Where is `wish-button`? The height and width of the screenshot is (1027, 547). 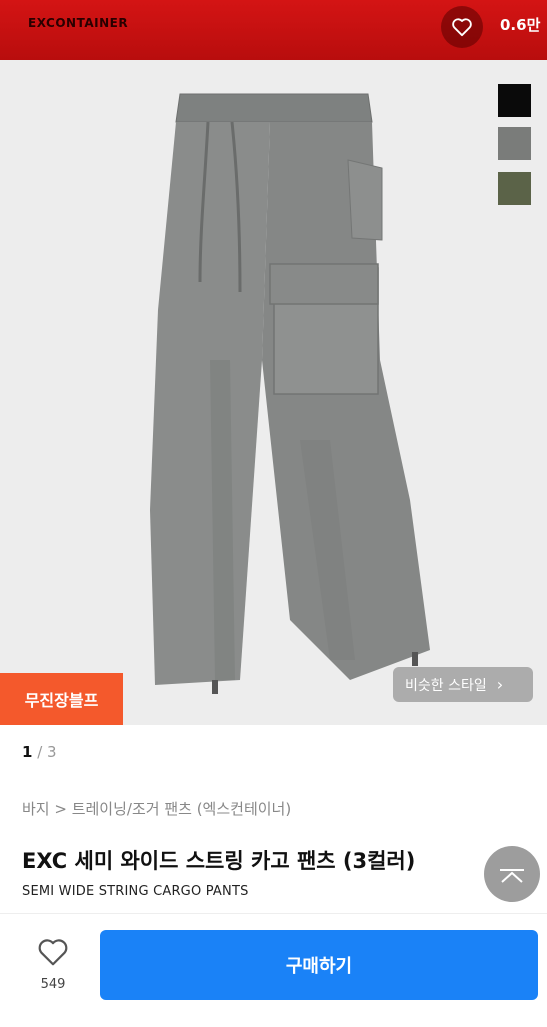
wish-button is located at coordinates (53, 954).